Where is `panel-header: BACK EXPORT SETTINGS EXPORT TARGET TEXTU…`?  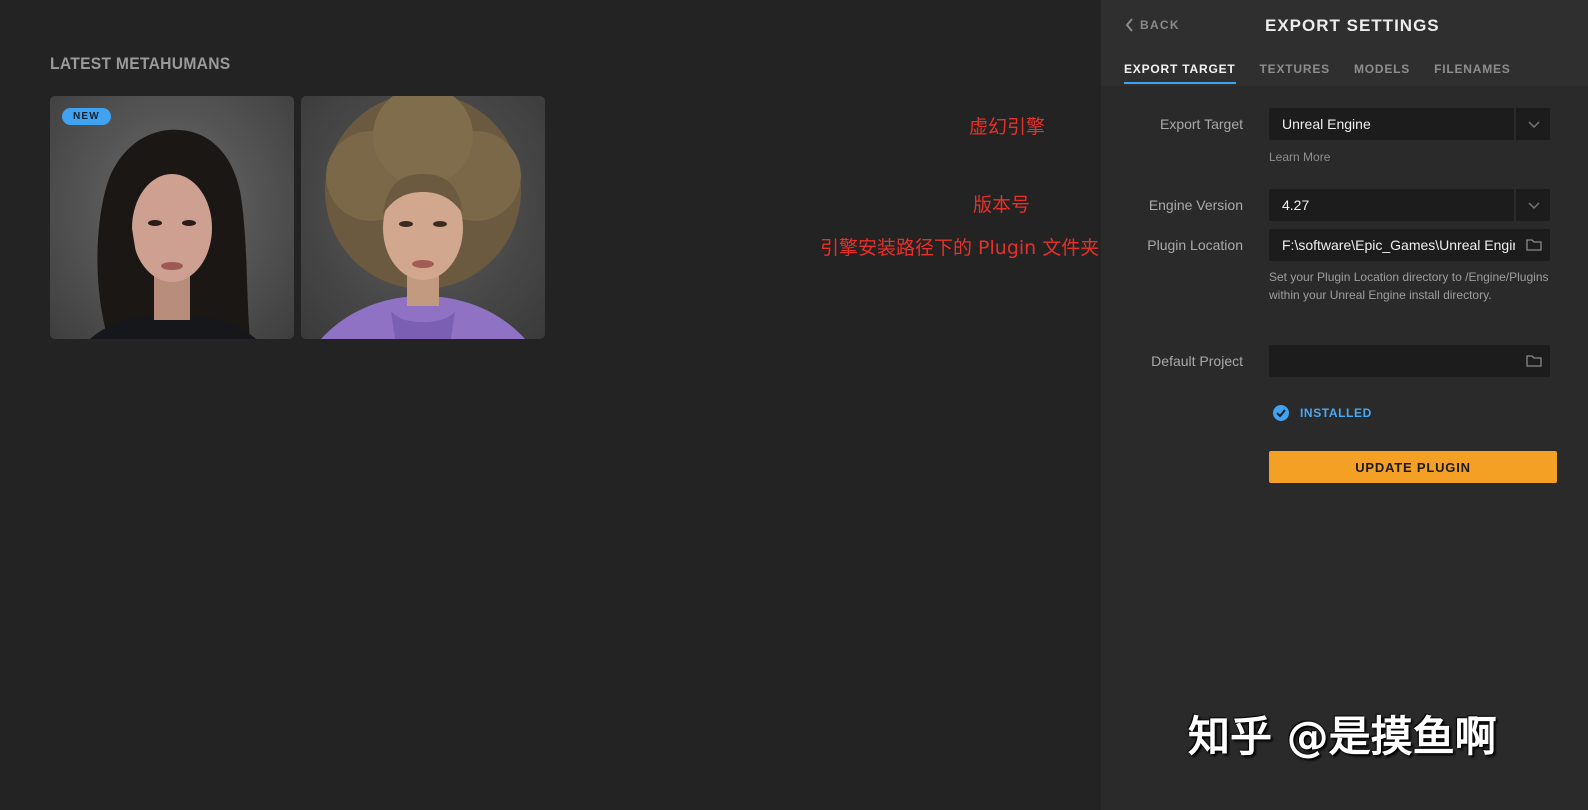 panel-header: BACK EXPORT SETTINGS EXPORT TARGET TEXTU… is located at coordinates (1344, 43).